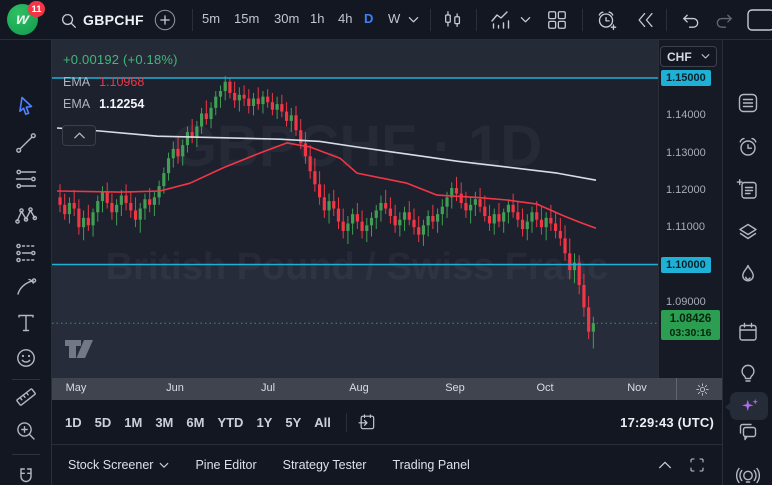 The width and height of the screenshot is (772, 485). I want to click on notes-button, so click(748, 190).